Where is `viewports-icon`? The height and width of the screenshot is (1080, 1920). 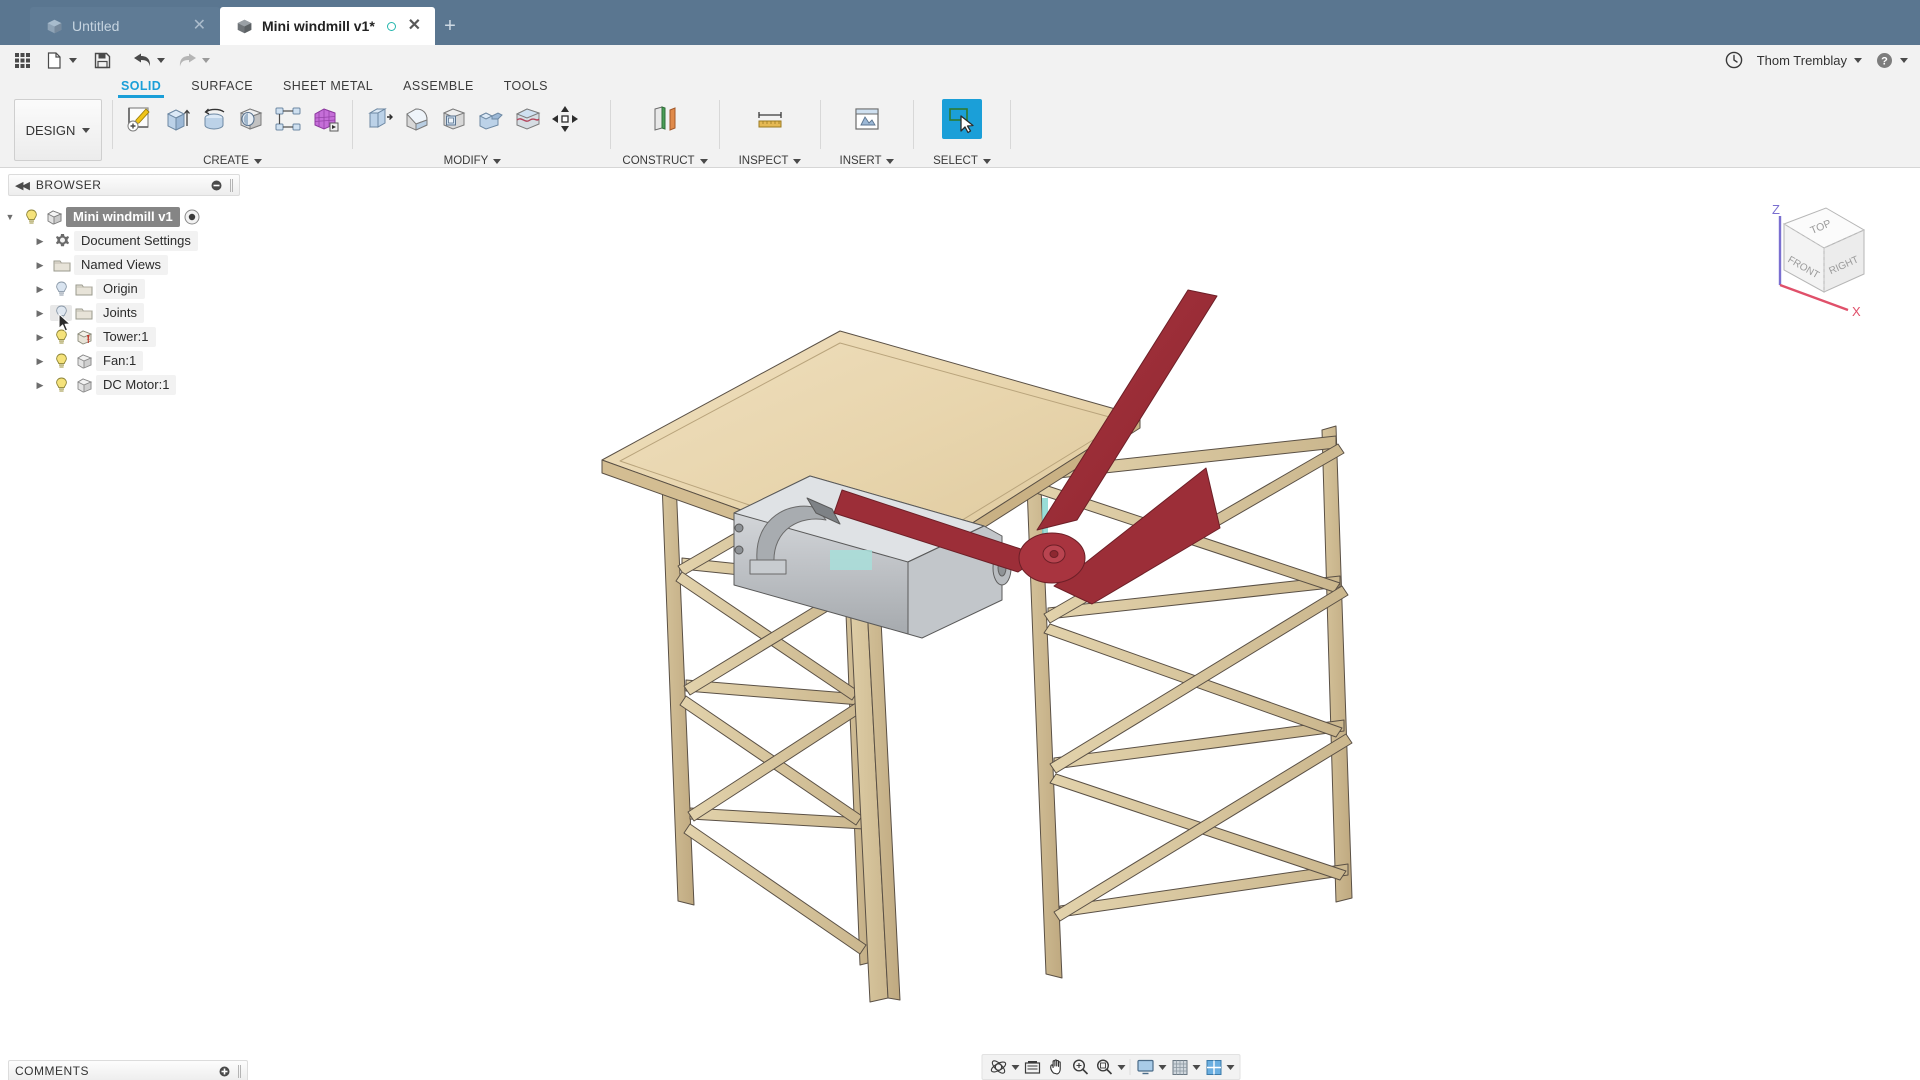 viewports-icon is located at coordinates (1214, 1067).